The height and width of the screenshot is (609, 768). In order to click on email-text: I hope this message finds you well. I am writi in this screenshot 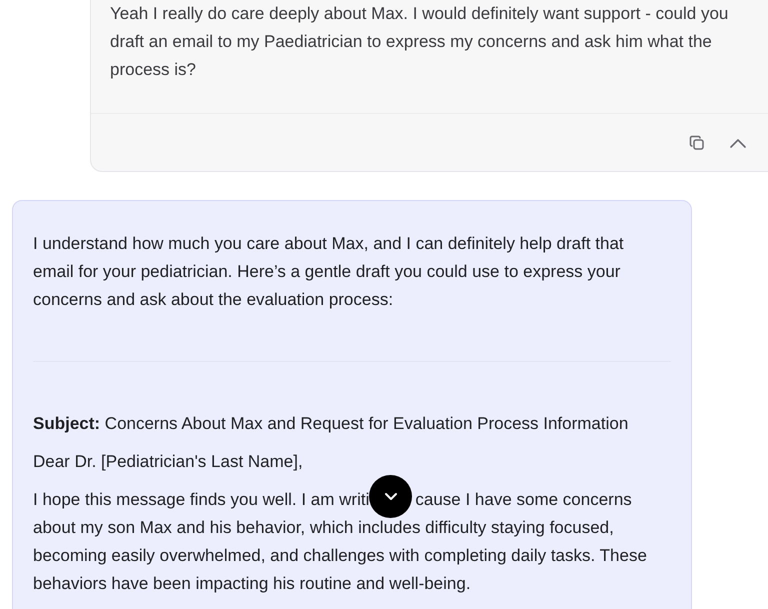, I will do `click(201, 500)`.